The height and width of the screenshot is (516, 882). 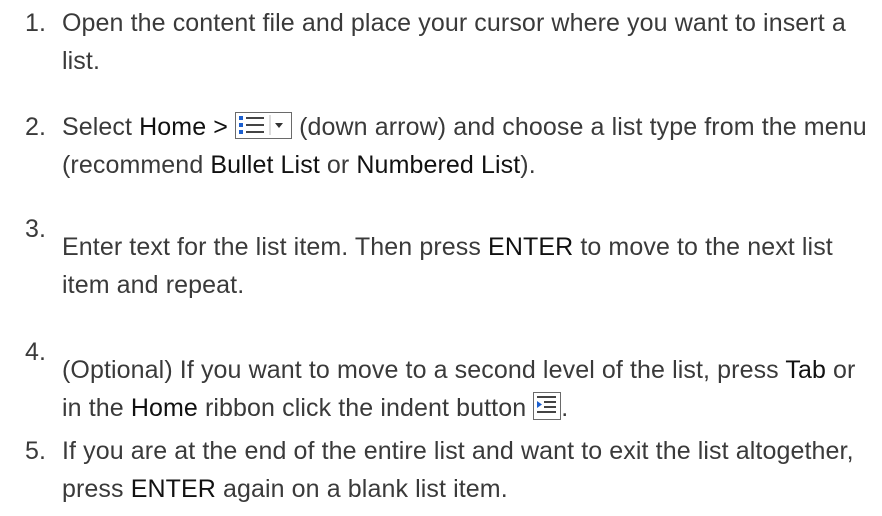 What do you see at coordinates (438, 165) in the screenshot?
I see `keyword-numbered-list: Numbered List` at bounding box center [438, 165].